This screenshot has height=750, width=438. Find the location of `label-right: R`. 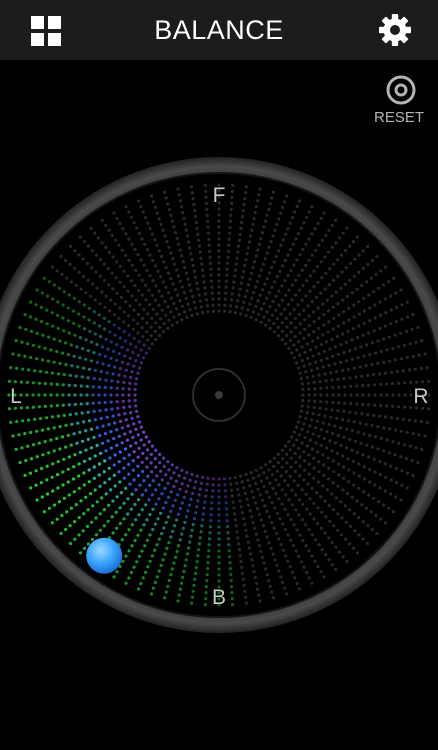

label-right: R is located at coordinates (420, 396).